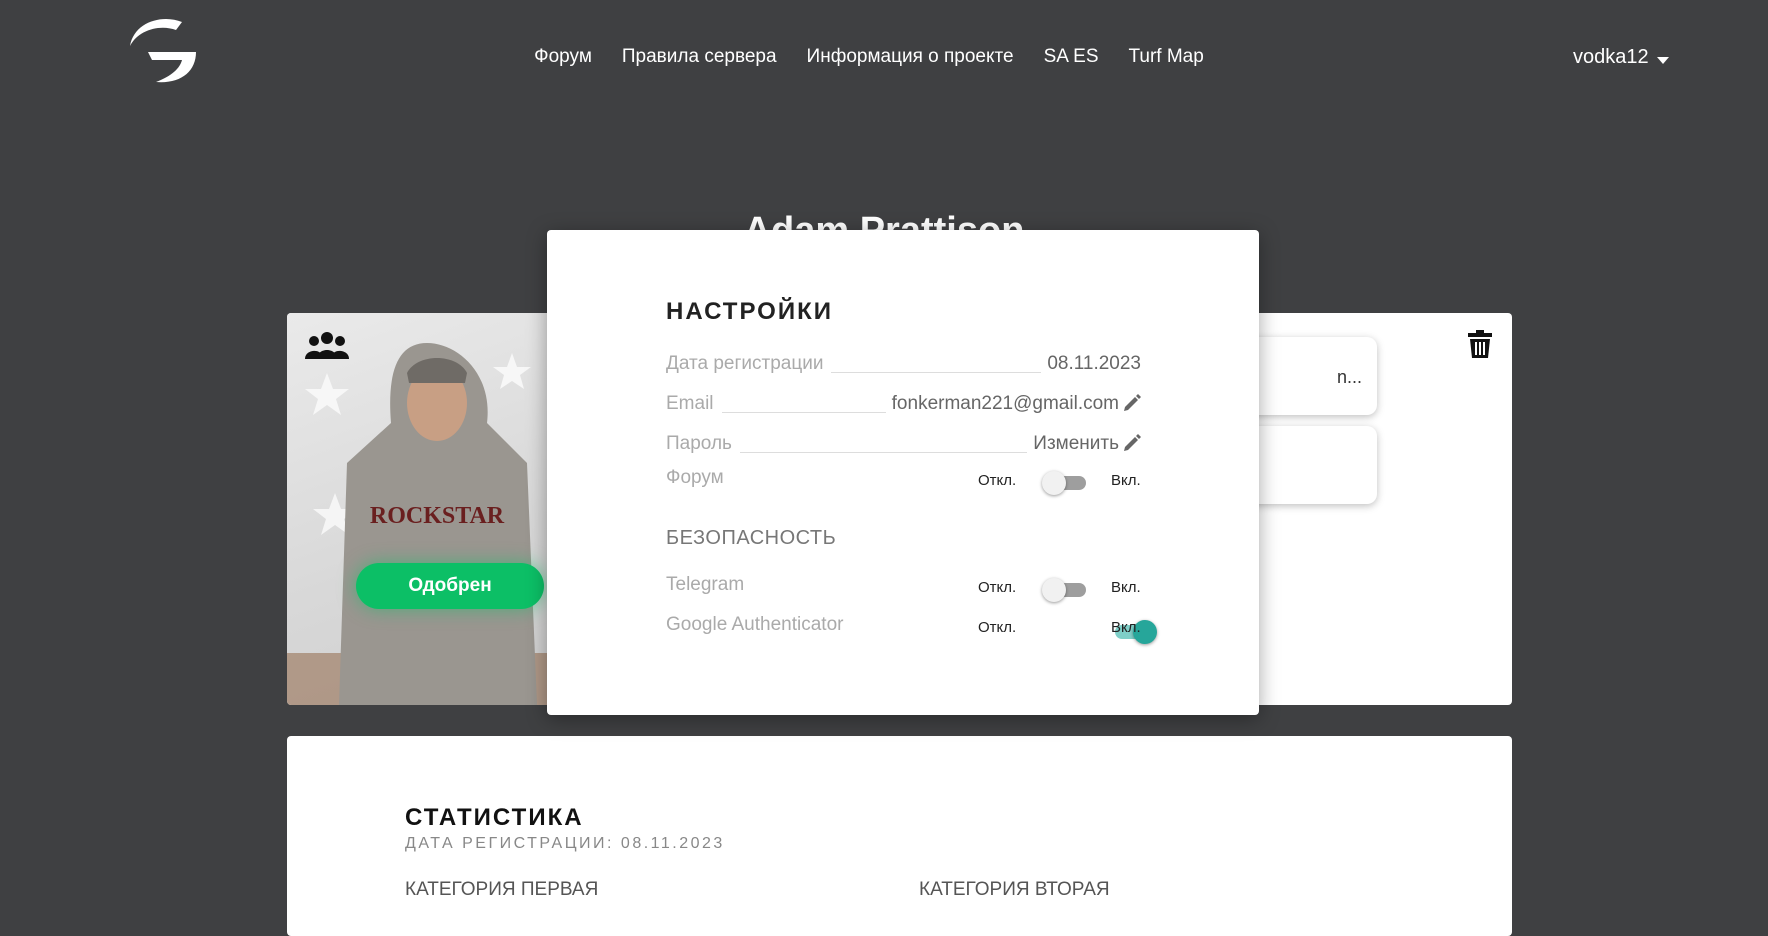 Image resolution: width=1768 pixels, height=936 pixels. What do you see at coordinates (903, 480) in the screenshot?
I see `forum-toggle-row: Форум Откл. Вкл.` at bounding box center [903, 480].